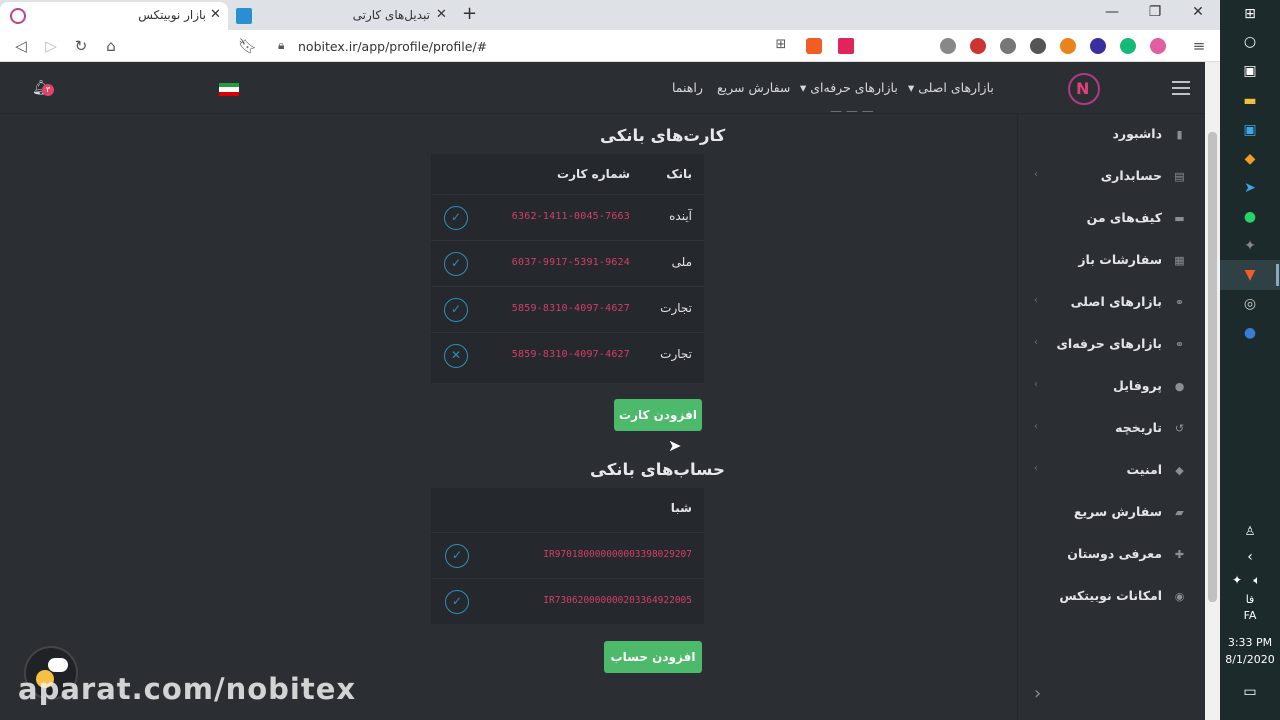  I want to click on window-close-button: ✕, so click(1198, 12).